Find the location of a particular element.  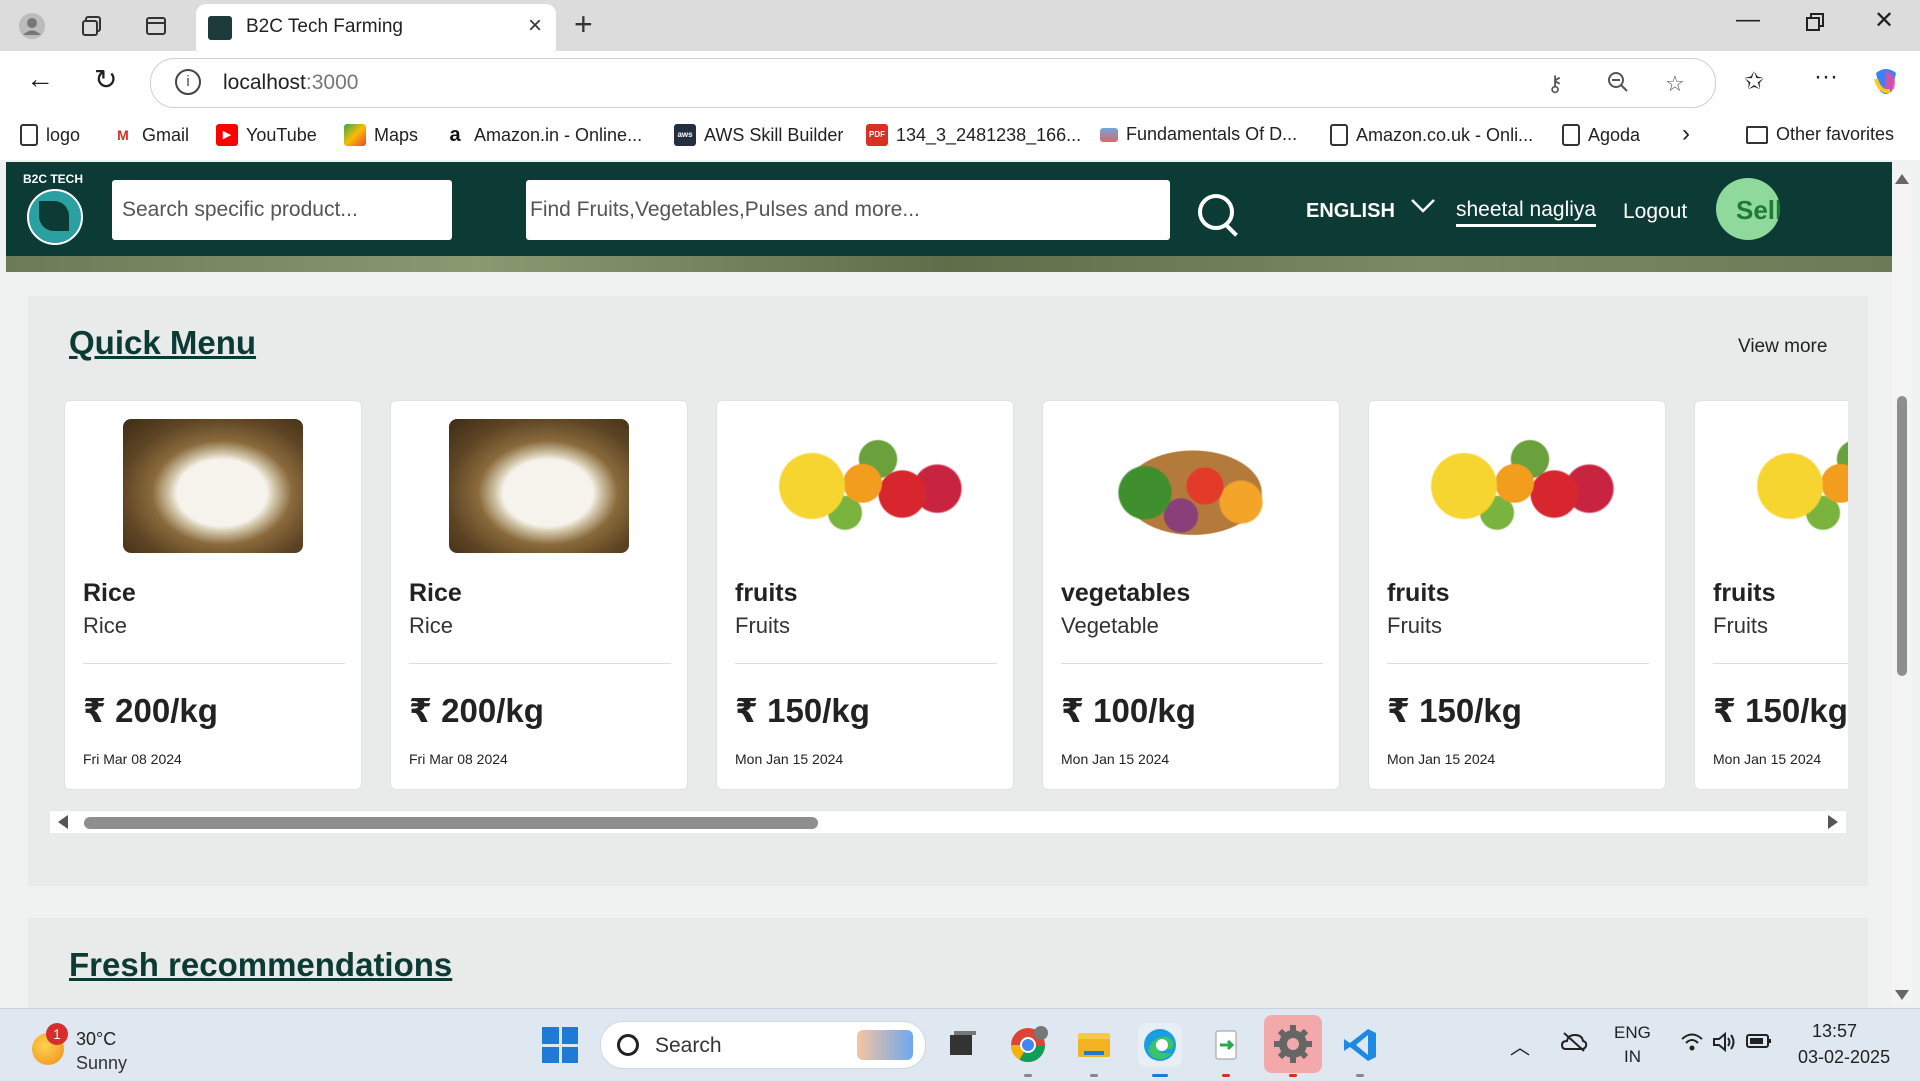

more-bookmarks-chevron-icon: › is located at coordinates (1686, 134).